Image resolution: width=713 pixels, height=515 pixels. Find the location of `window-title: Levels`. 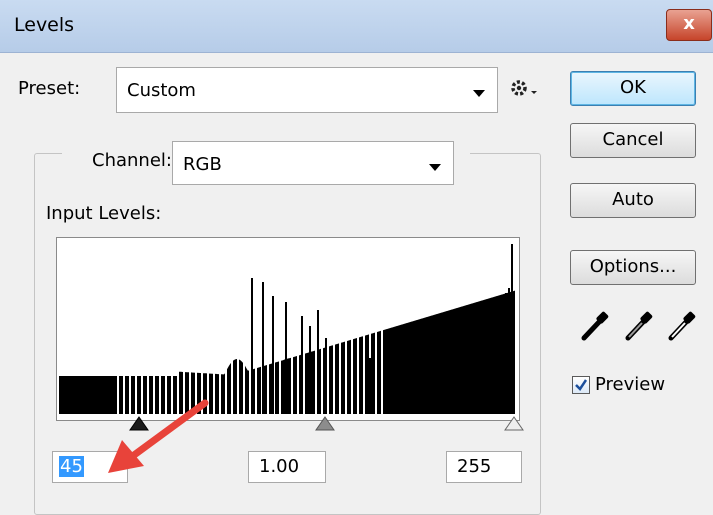

window-title: Levels is located at coordinates (44, 25).